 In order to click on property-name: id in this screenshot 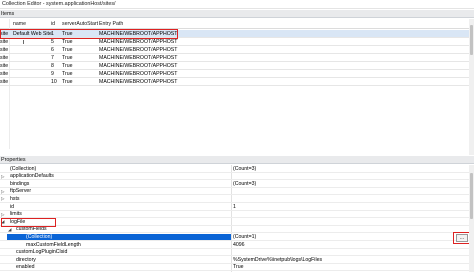, I will do `click(12, 206)`.